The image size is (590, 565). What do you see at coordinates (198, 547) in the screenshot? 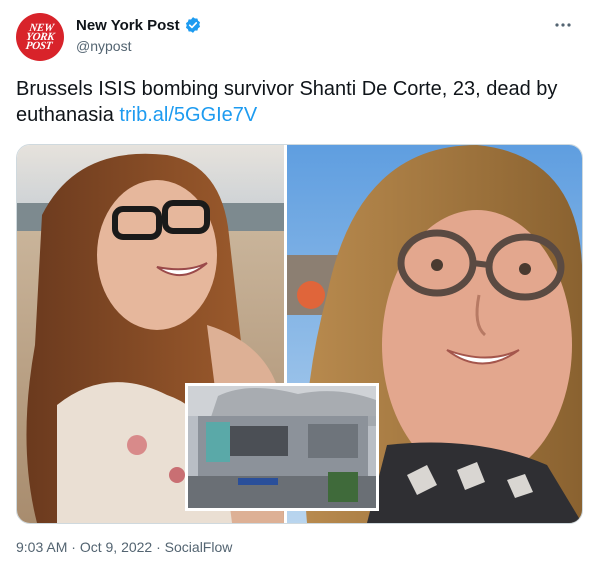
I see `tweet-source: SocialFlow` at bounding box center [198, 547].